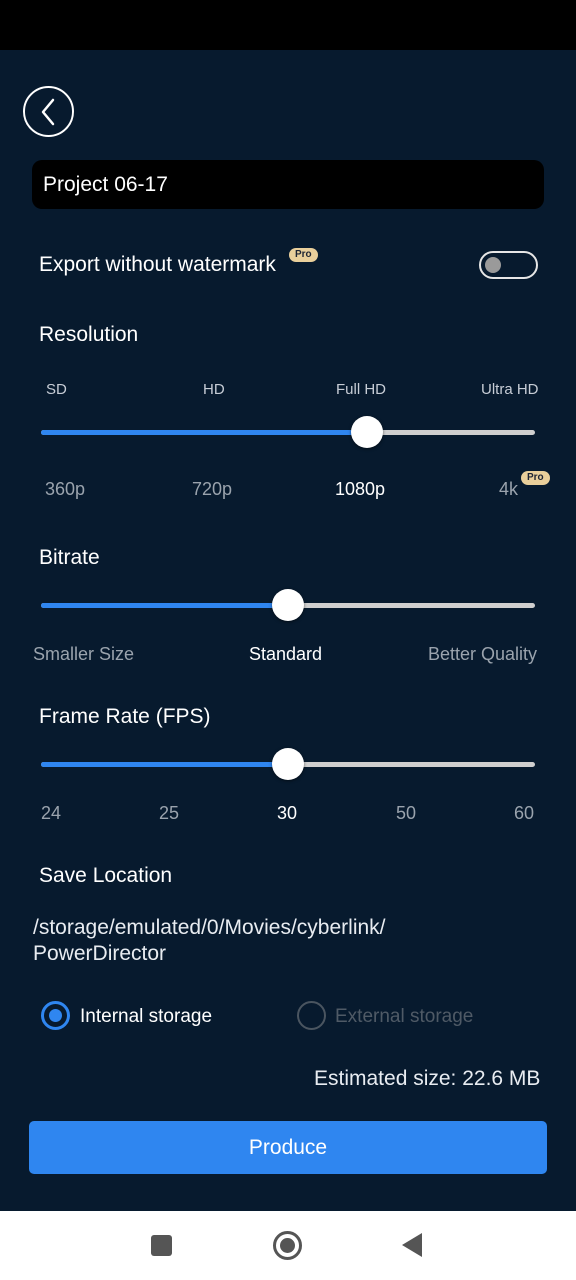 Image resolution: width=576 pixels, height=1280 pixels. I want to click on watermark-toggle, so click(508, 265).